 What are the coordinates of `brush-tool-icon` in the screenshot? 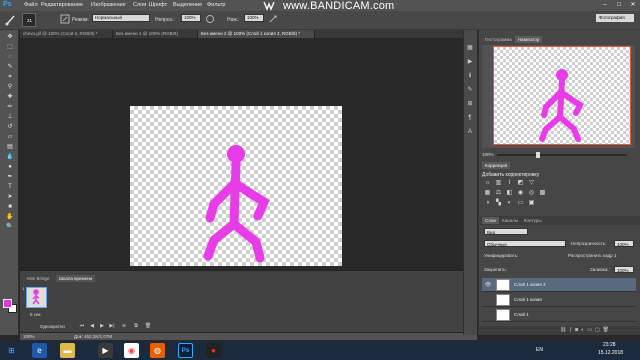 It's located at (11, 20).